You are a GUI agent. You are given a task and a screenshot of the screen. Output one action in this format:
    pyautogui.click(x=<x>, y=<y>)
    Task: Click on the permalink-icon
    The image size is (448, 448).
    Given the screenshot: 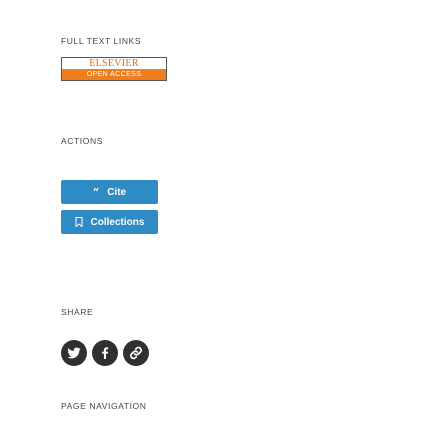 What is the action you would take?
    pyautogui.click(x=136, y=353)
    